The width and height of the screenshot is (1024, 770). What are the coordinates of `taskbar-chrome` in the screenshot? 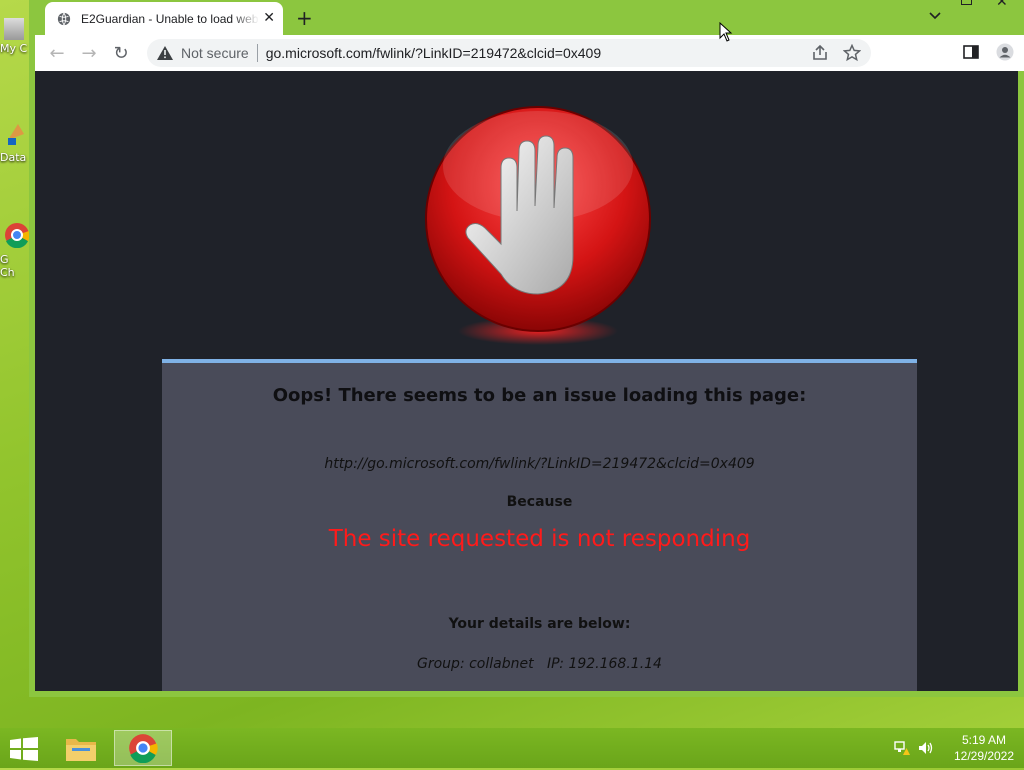 It's located at (143, 748).